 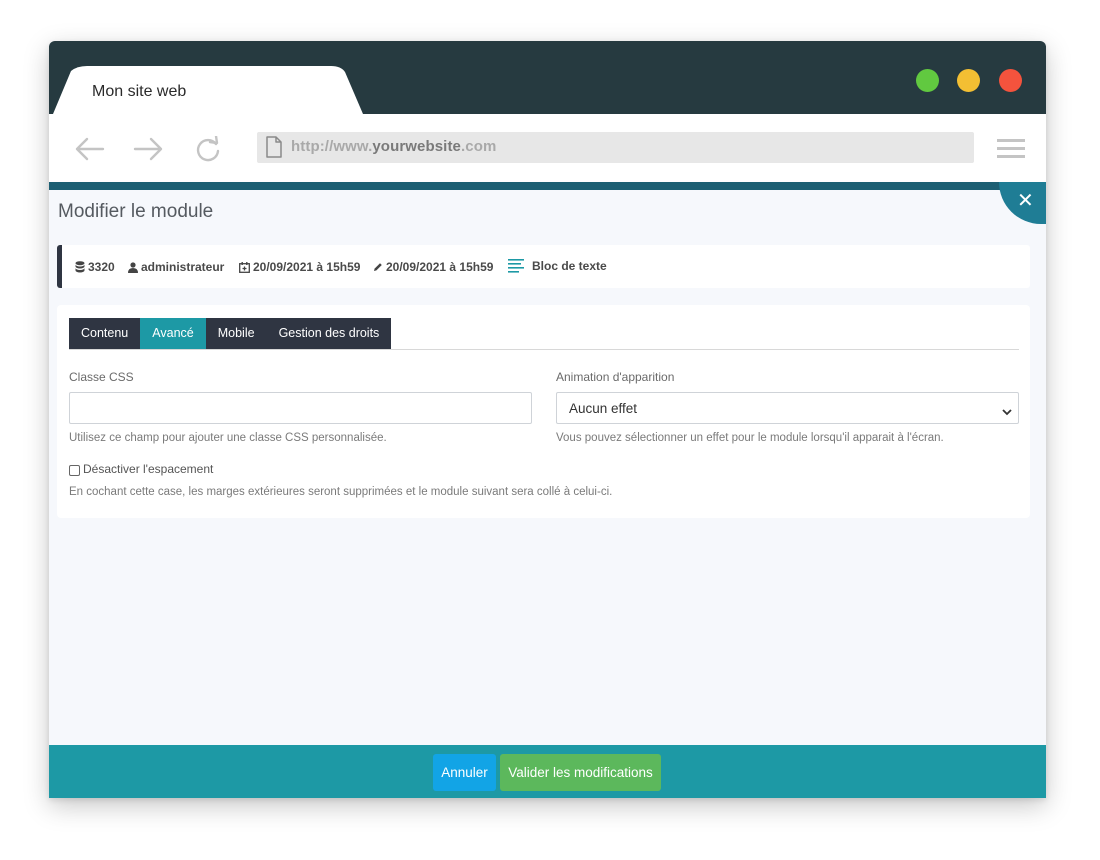 I want to click on animation-select: Aucun effet, so click(x=787, y=408).